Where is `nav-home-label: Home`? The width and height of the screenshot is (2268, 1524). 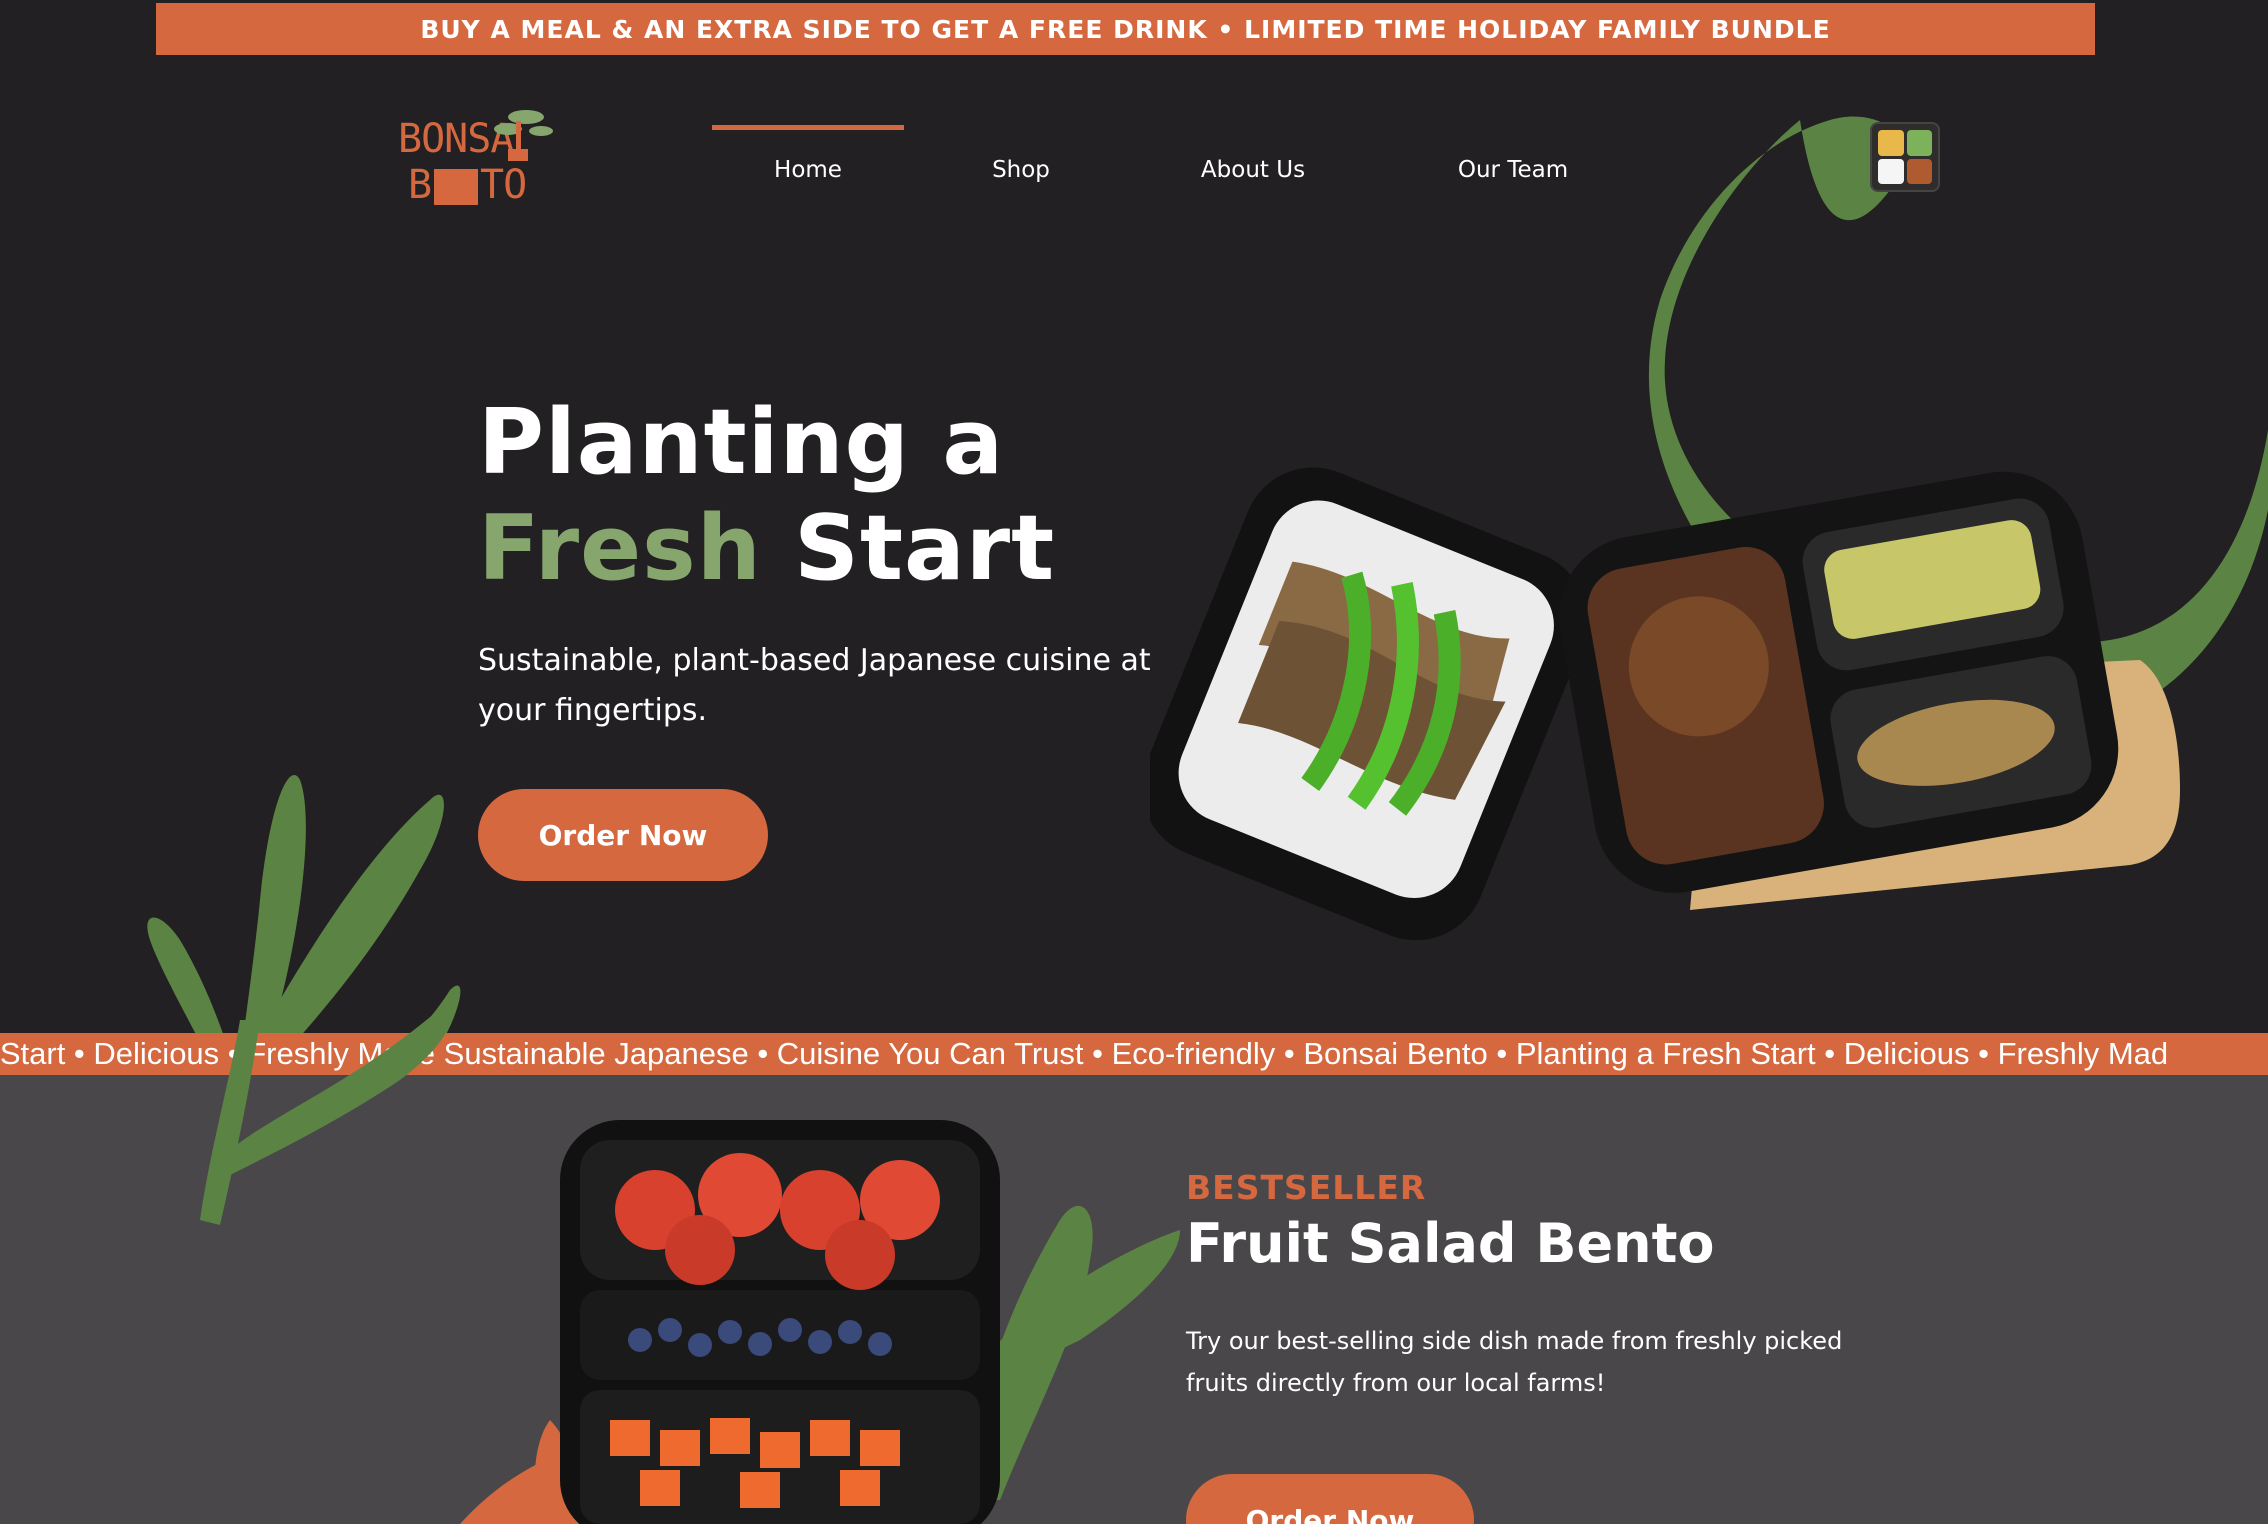
nav-home-label: Home is located at coordinates (808, 170).